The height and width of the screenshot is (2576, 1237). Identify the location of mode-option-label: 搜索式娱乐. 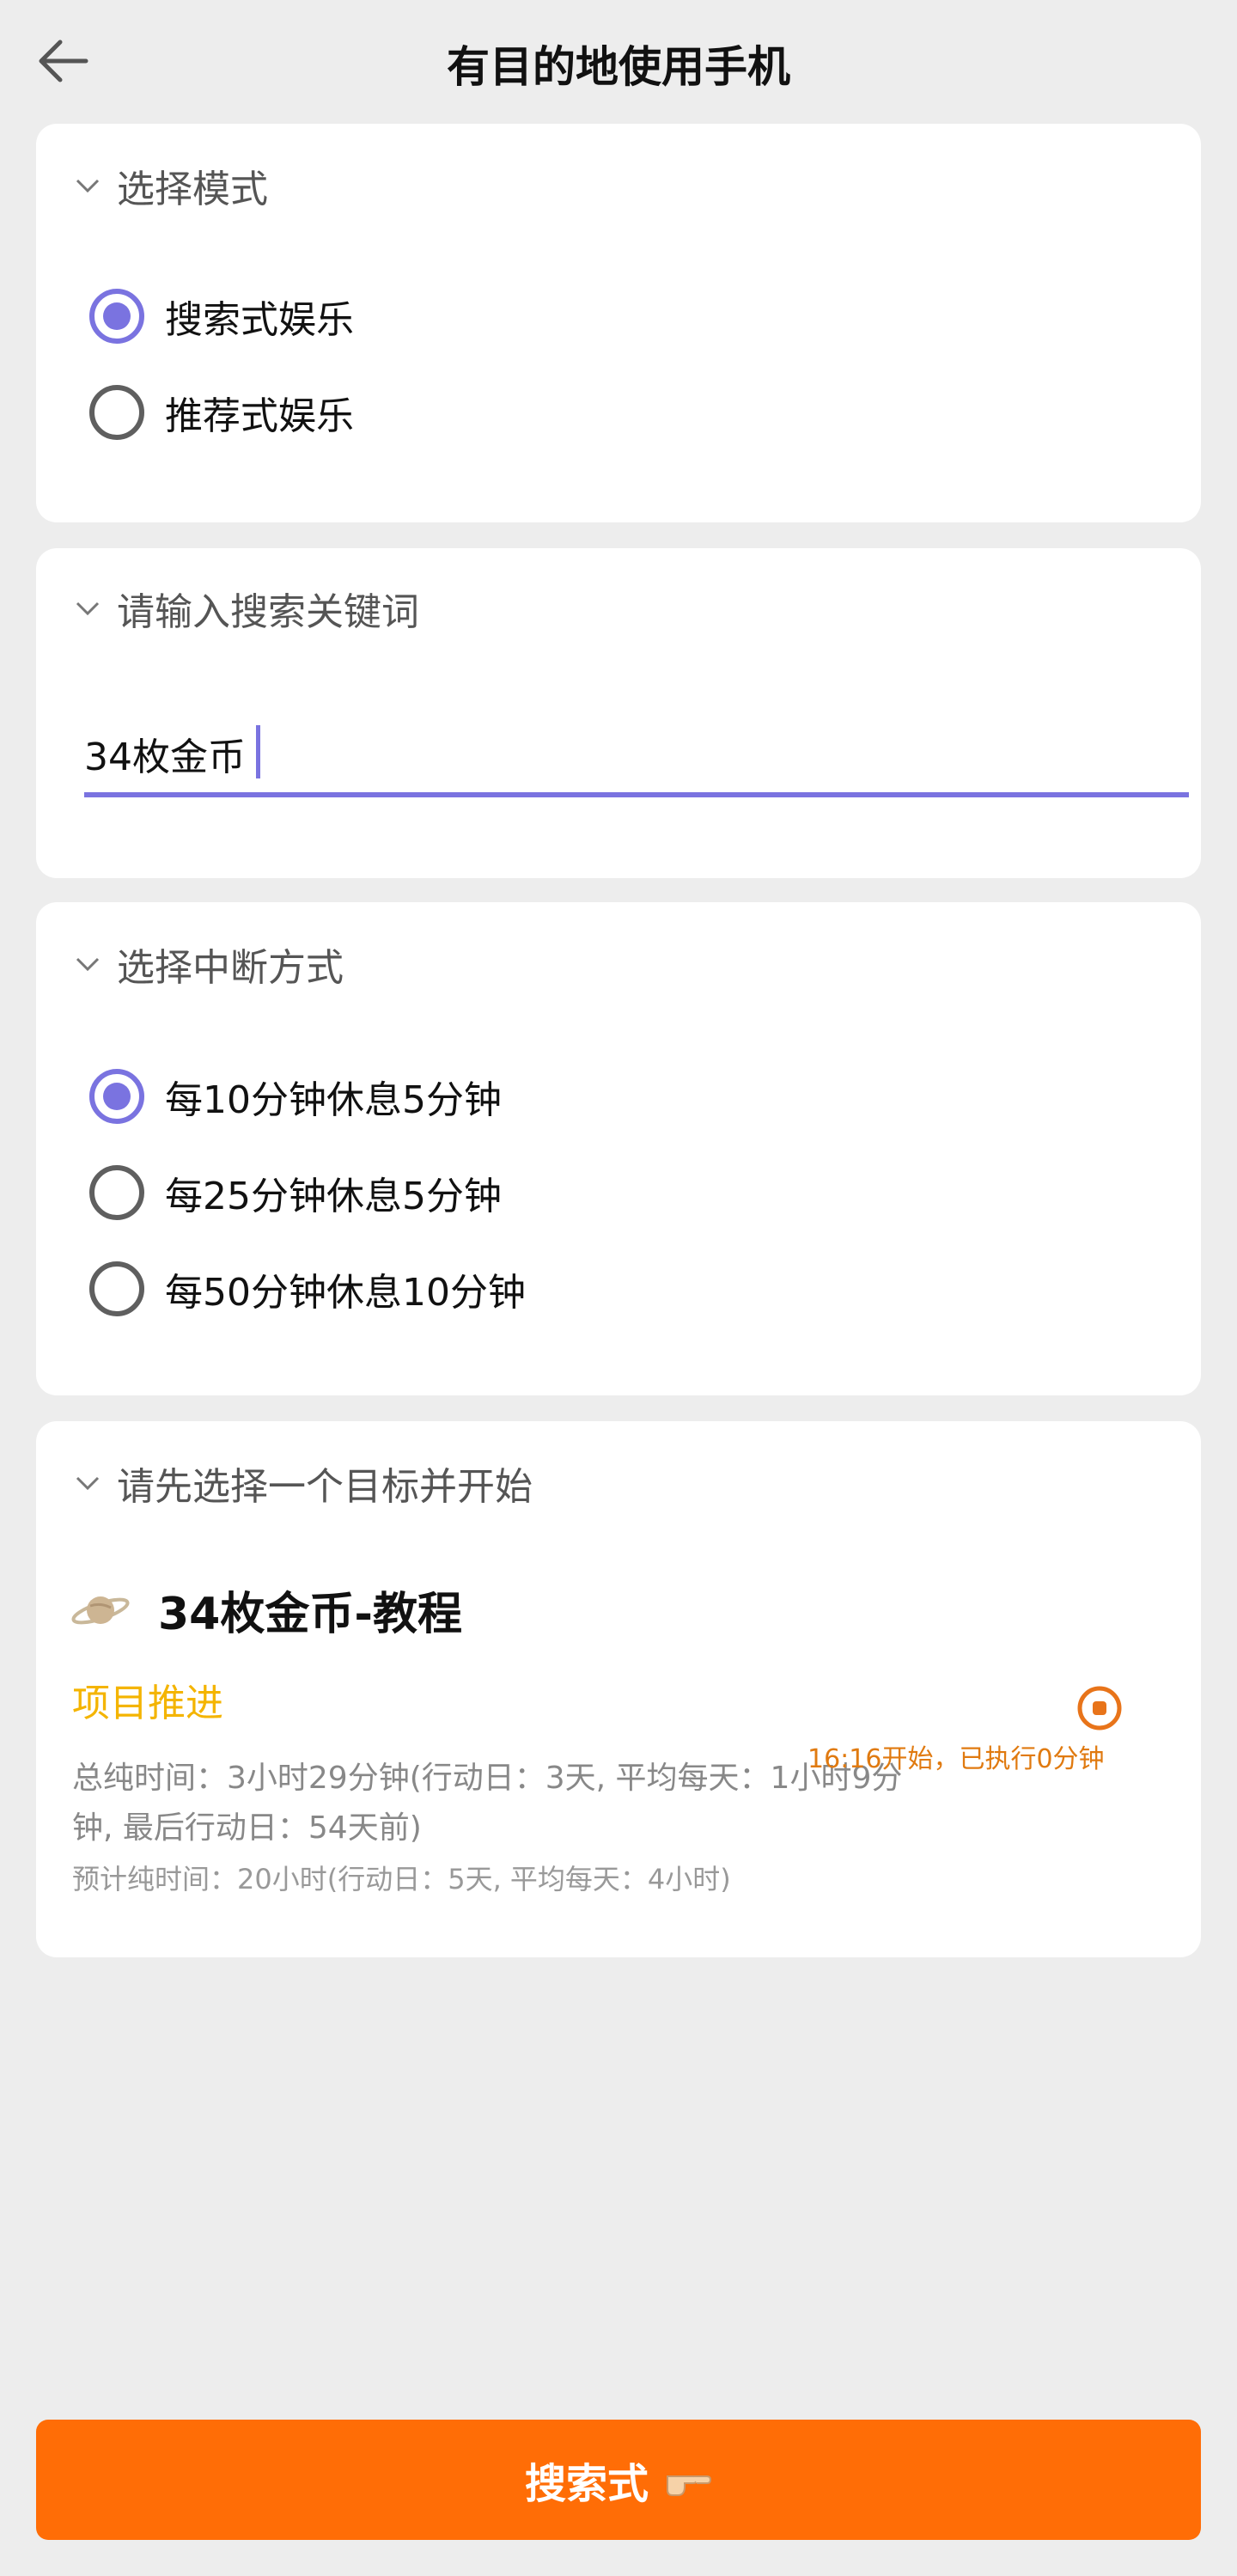
(259, 320).